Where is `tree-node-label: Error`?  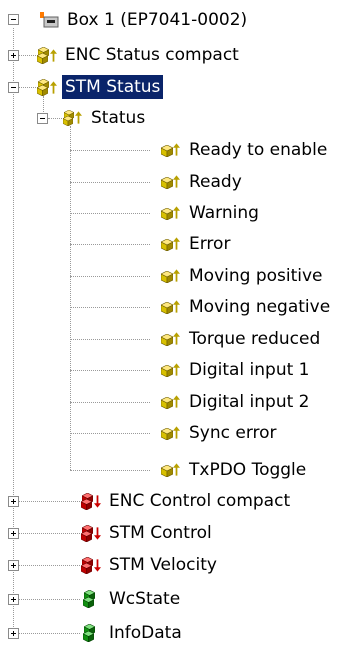
tree-node-label: Error is located at coordinates (210, 244).